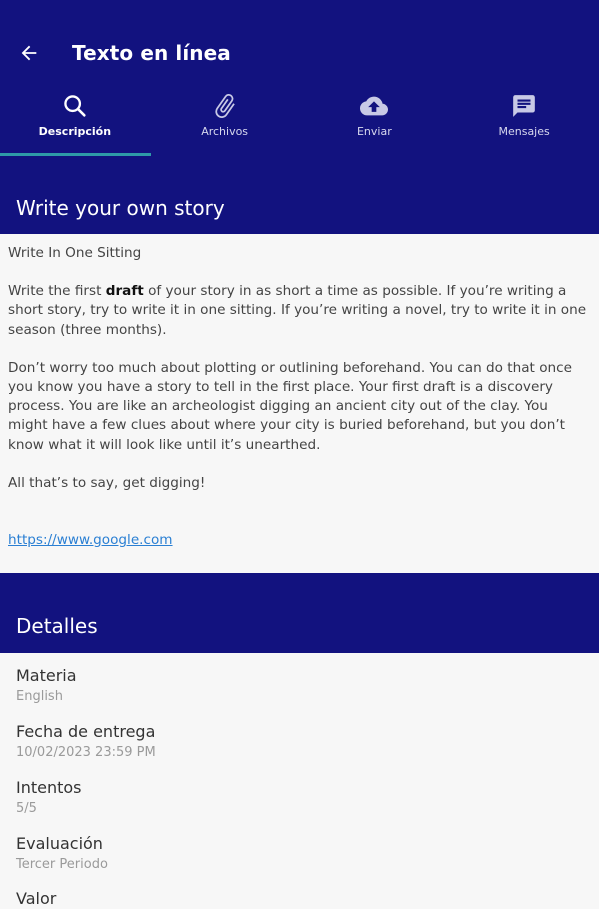 The height and width of the screenshot is (909, 599). Describe the element at coordinates (62, 864) in the screenshot. I see `detail-value: Tercer Periodo` at that location.